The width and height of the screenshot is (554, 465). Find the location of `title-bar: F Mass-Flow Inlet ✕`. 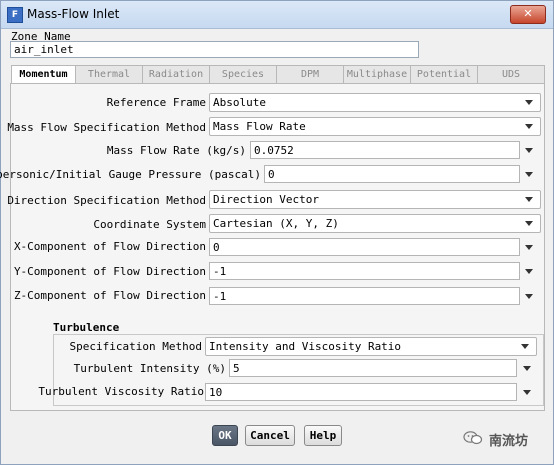

title-bar: F Mass-Flow Inlet ✕ is located at coordinates (277, 15).